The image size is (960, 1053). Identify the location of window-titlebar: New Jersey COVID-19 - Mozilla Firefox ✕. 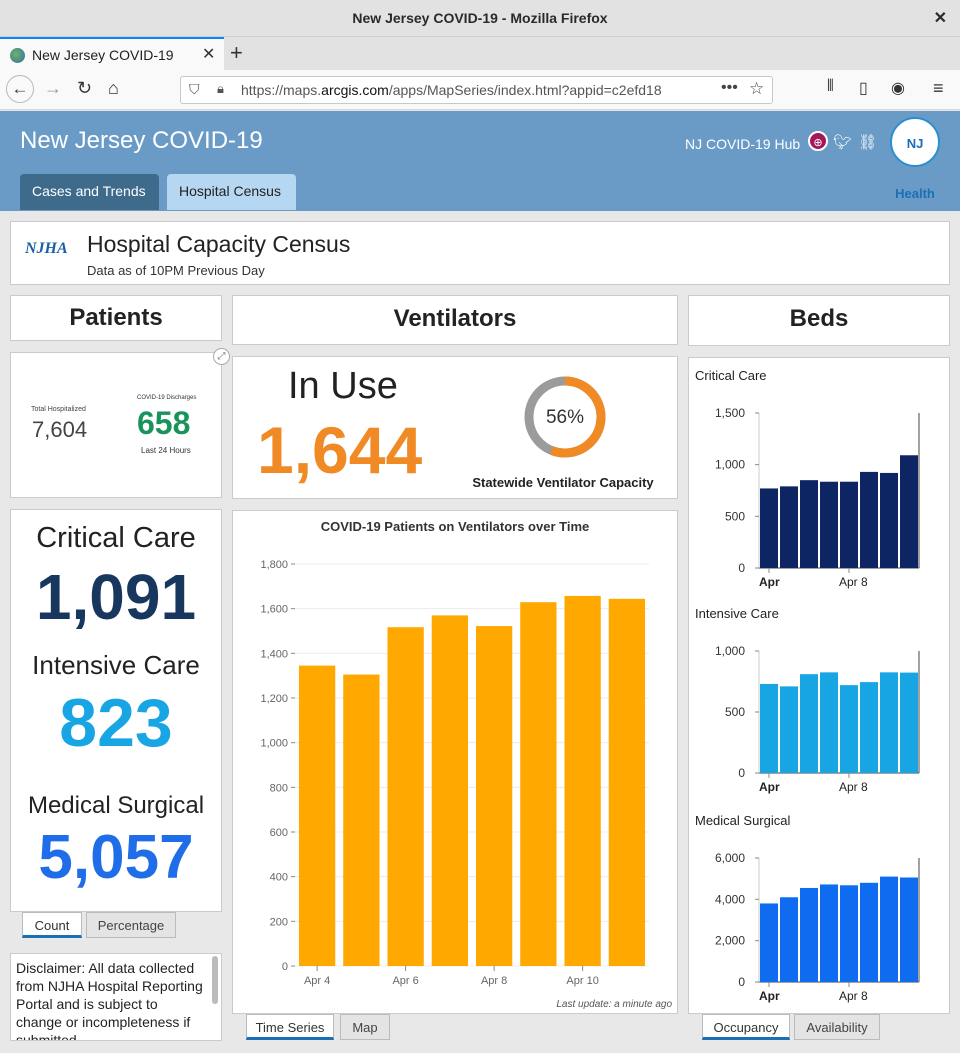
(480, 18).